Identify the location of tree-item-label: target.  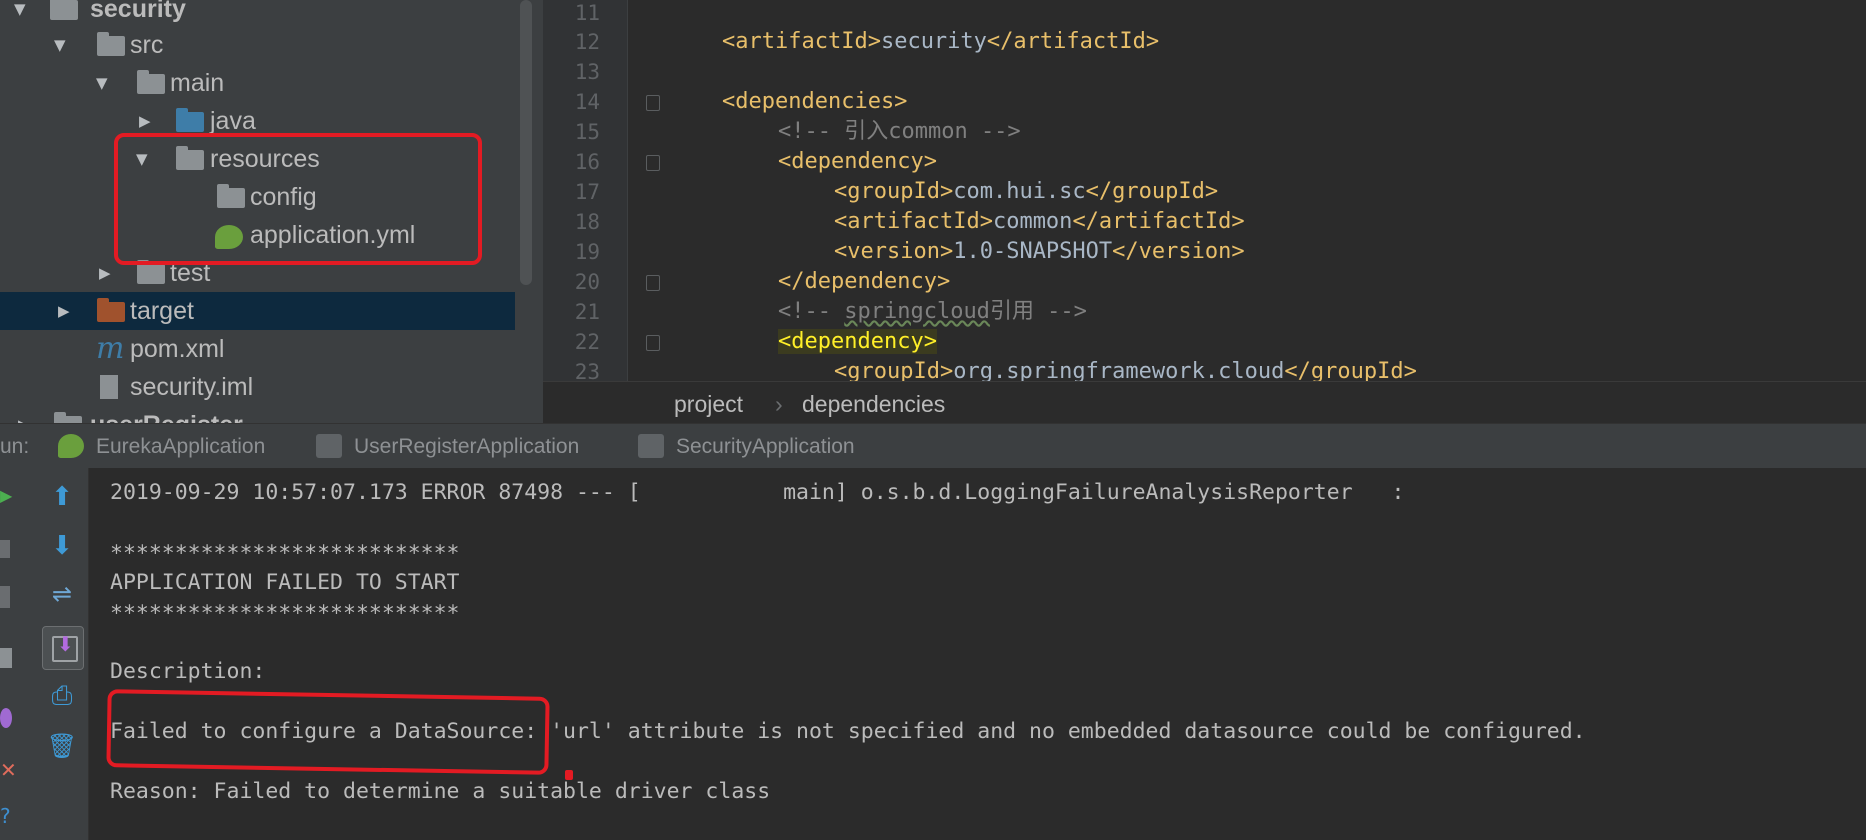
(162, 311).